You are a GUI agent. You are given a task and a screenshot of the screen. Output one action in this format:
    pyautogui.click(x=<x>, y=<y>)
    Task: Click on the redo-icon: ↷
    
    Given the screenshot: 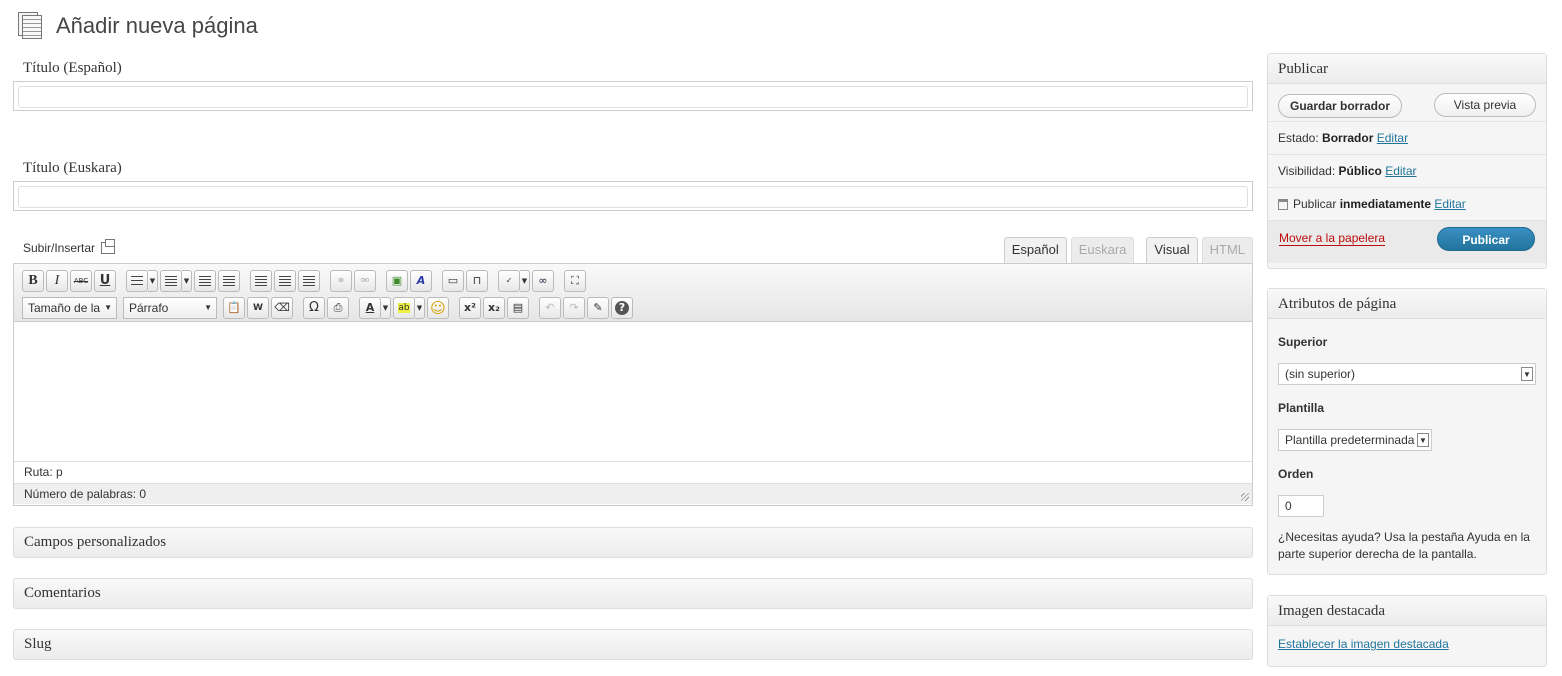 What is the action you would take?
    pyautogui.click(x=574, y=307)
    